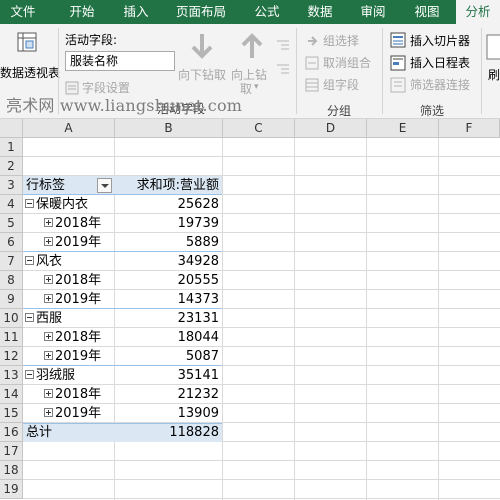 Image resolution: width=500 pixels, height=500 pixels. I want to click on row-header: 13, so click(11, 375).